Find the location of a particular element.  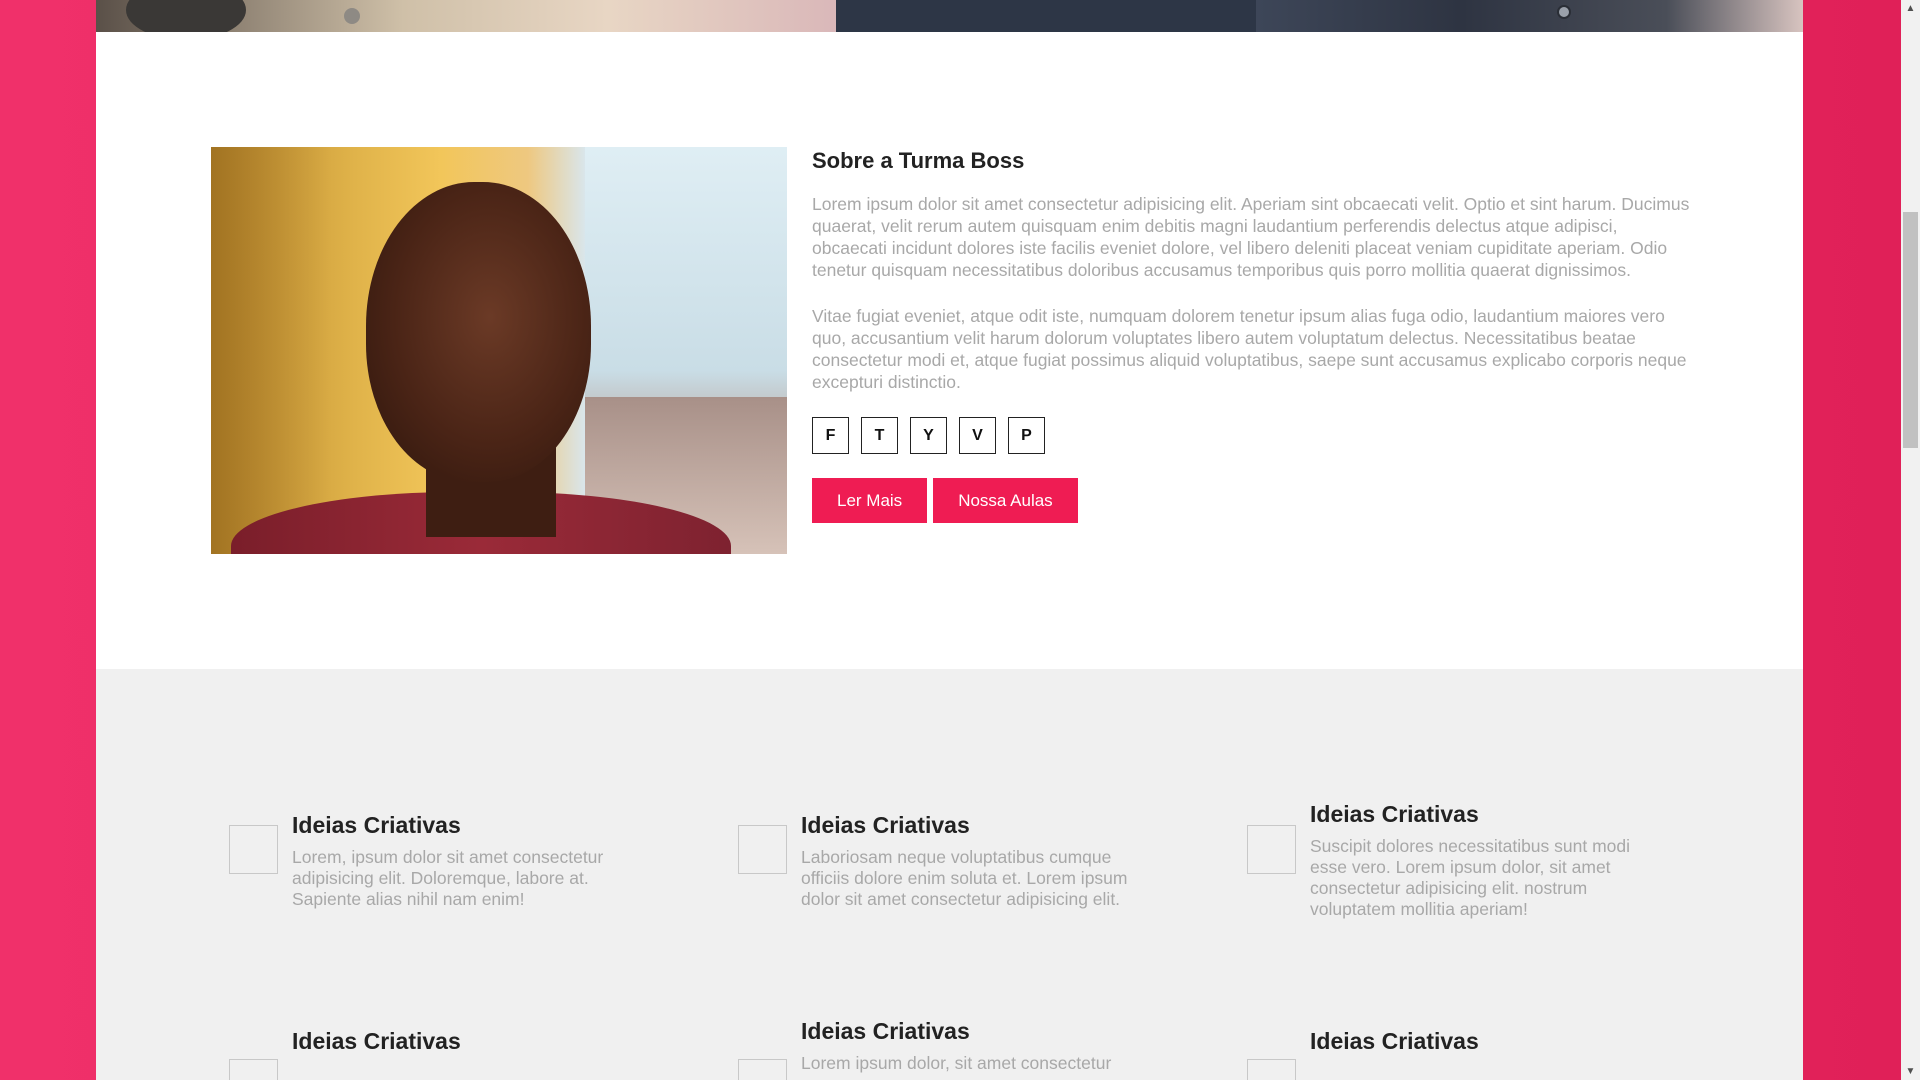

hero-image-bottom is located at coordinates (949, 16).